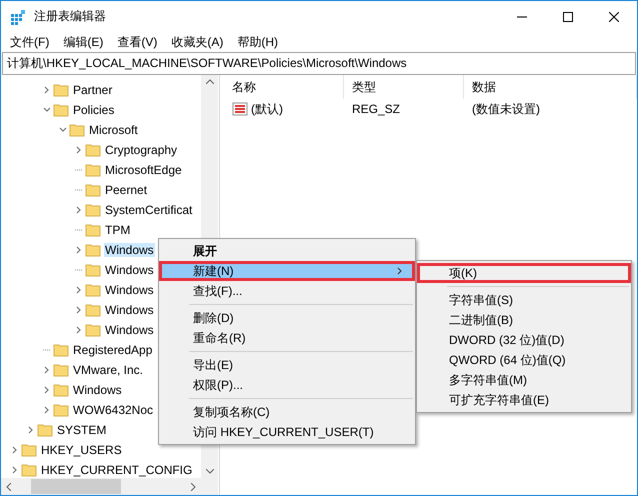 Image resolution: width=638 pixels, height=496 pixels. I want to click on table-cell-text: (数值未设置), so click(506, 109).